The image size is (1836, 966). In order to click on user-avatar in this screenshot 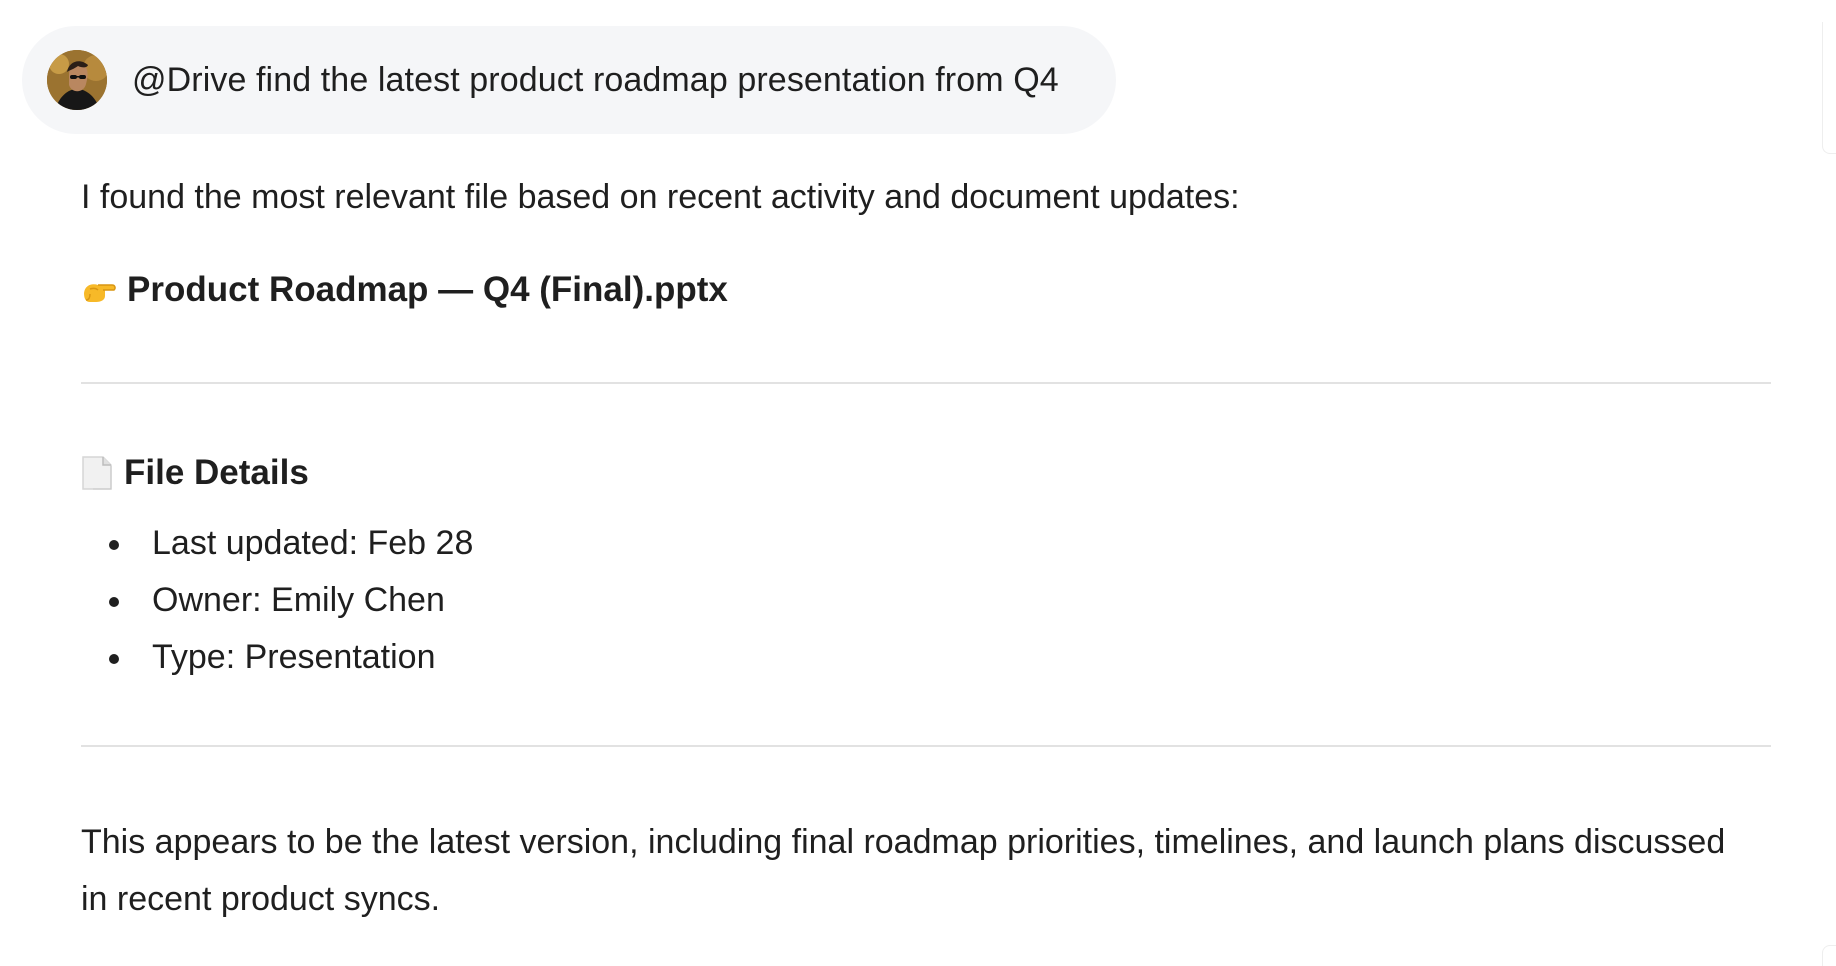, I will do `click(77, 80)`.